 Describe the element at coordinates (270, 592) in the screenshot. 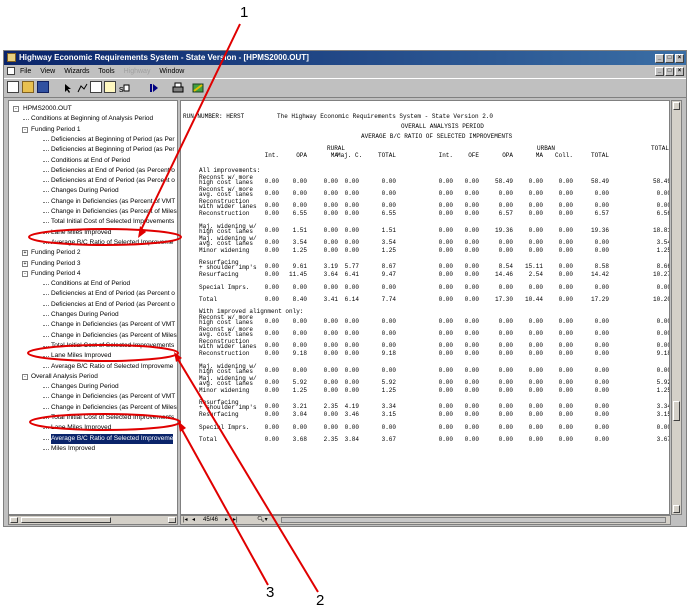

I see `callout-number-3: 3` at that location.